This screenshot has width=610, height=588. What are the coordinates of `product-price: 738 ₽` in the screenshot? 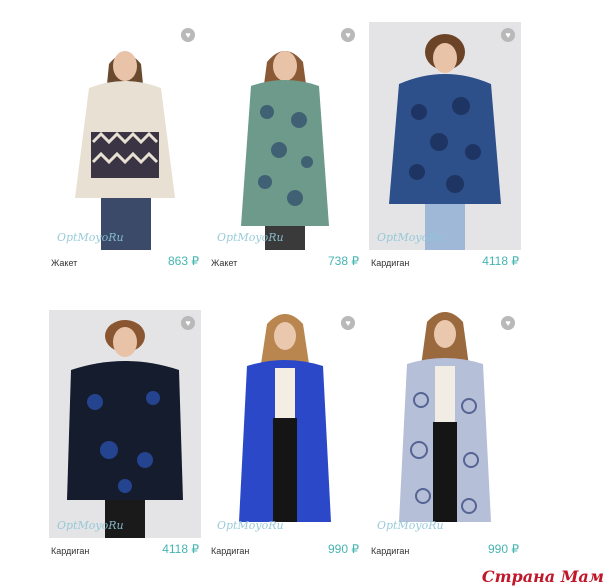 It's located at (343, 261).